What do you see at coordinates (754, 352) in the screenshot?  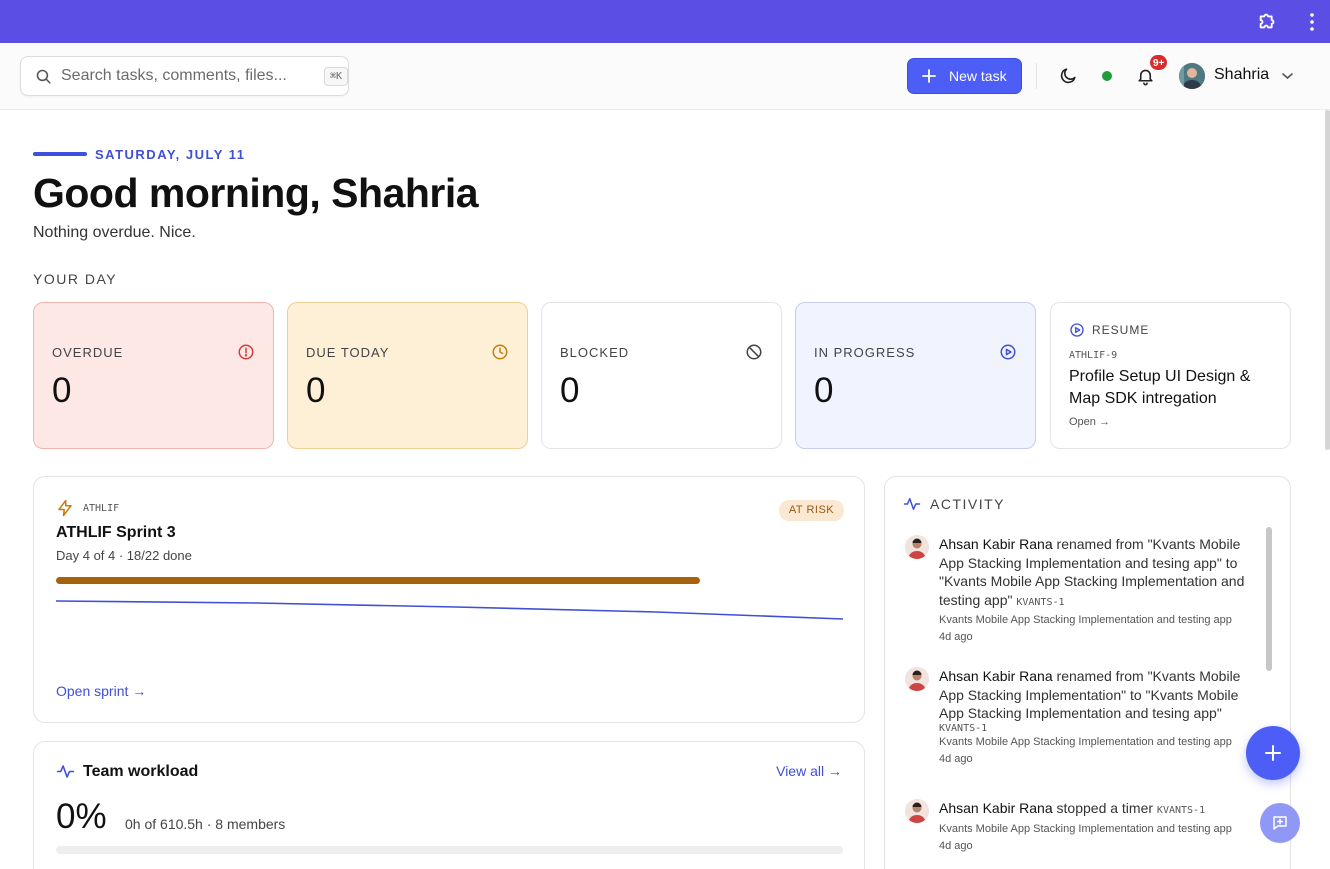 I see `ban-icon` at bounding box center [754, 352].